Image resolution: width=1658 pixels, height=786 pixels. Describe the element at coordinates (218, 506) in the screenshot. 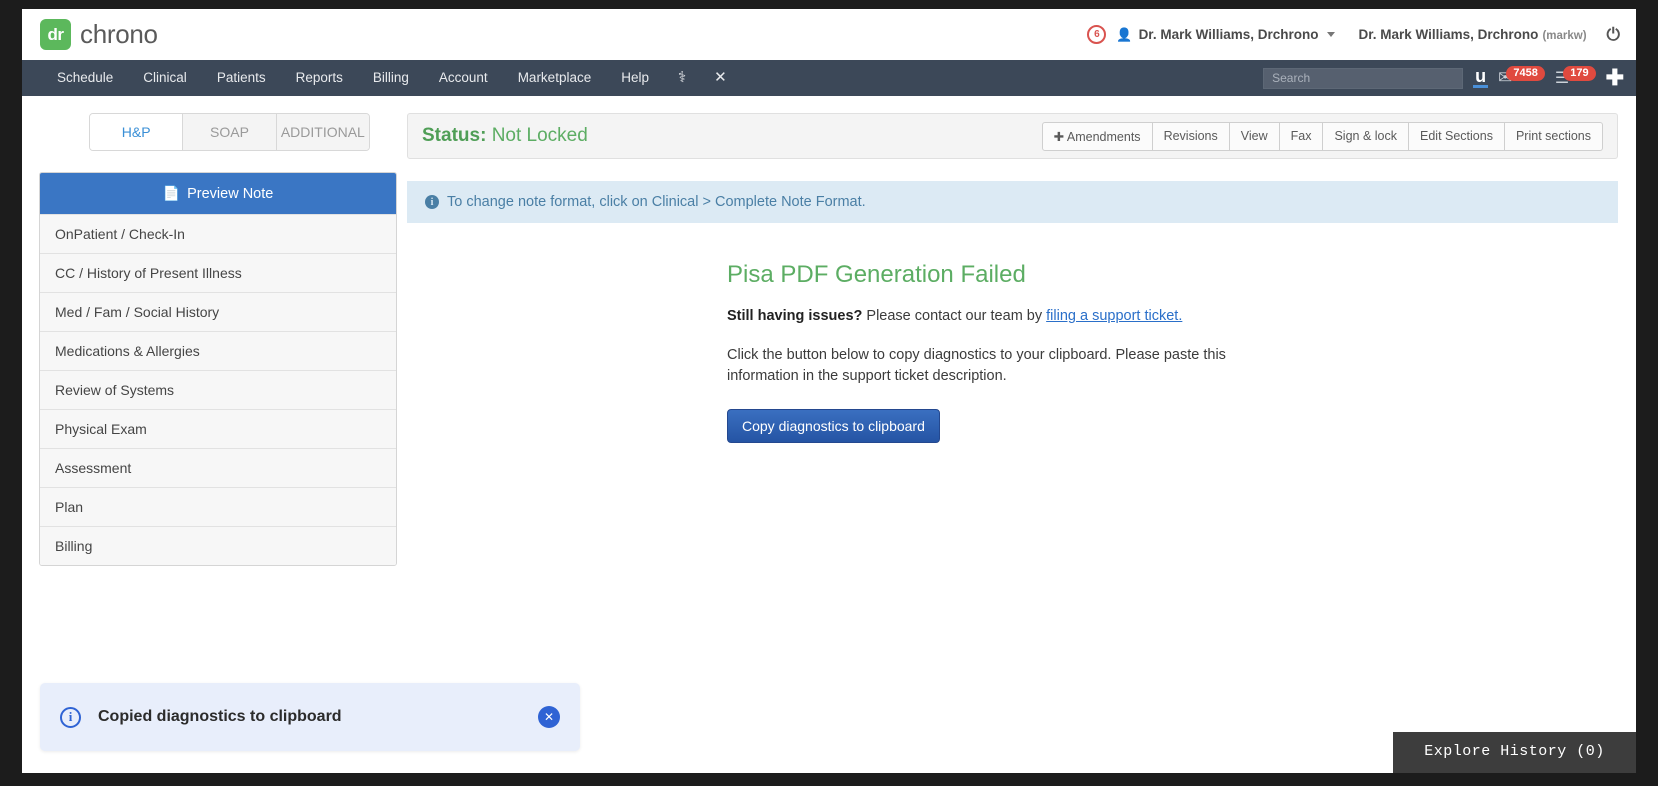

I see `sidebar-item-plan: Plan` at that location.